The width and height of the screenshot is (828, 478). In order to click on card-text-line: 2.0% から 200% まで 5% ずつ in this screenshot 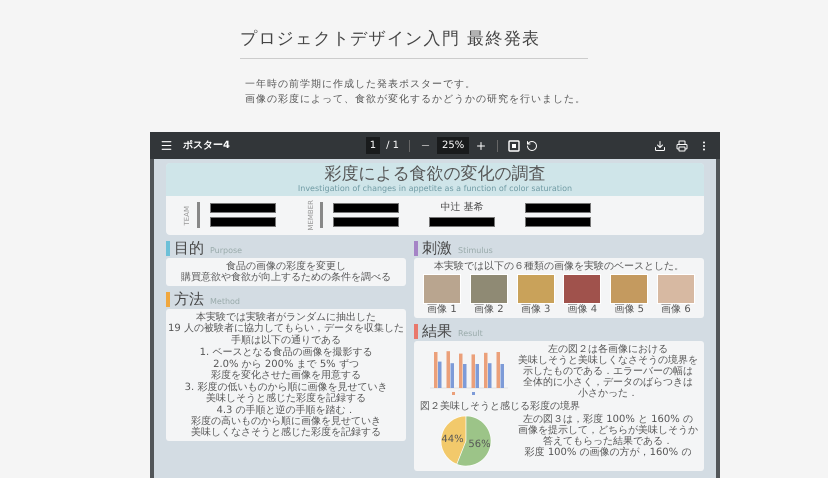, I will do `click(286, 364)`.